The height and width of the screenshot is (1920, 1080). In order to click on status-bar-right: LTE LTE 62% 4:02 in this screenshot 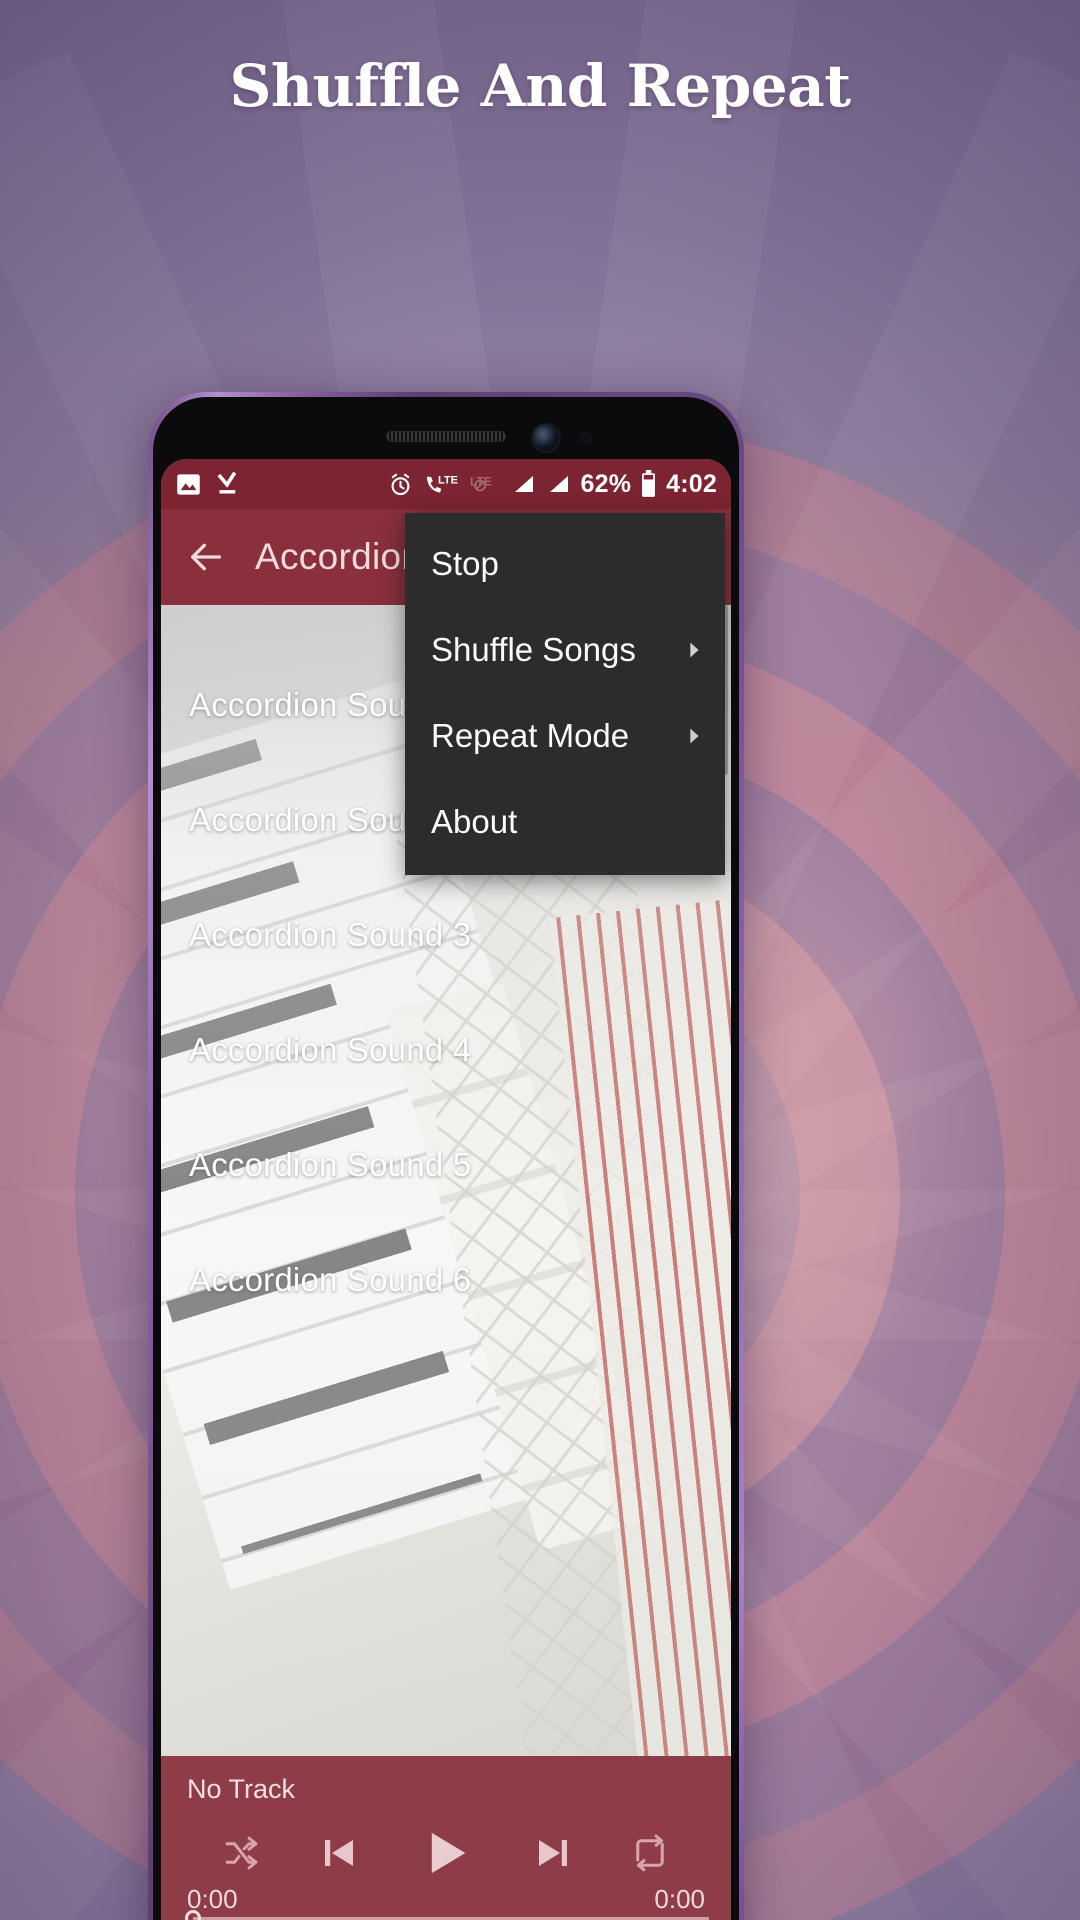, I will do `click(552, 484)`.